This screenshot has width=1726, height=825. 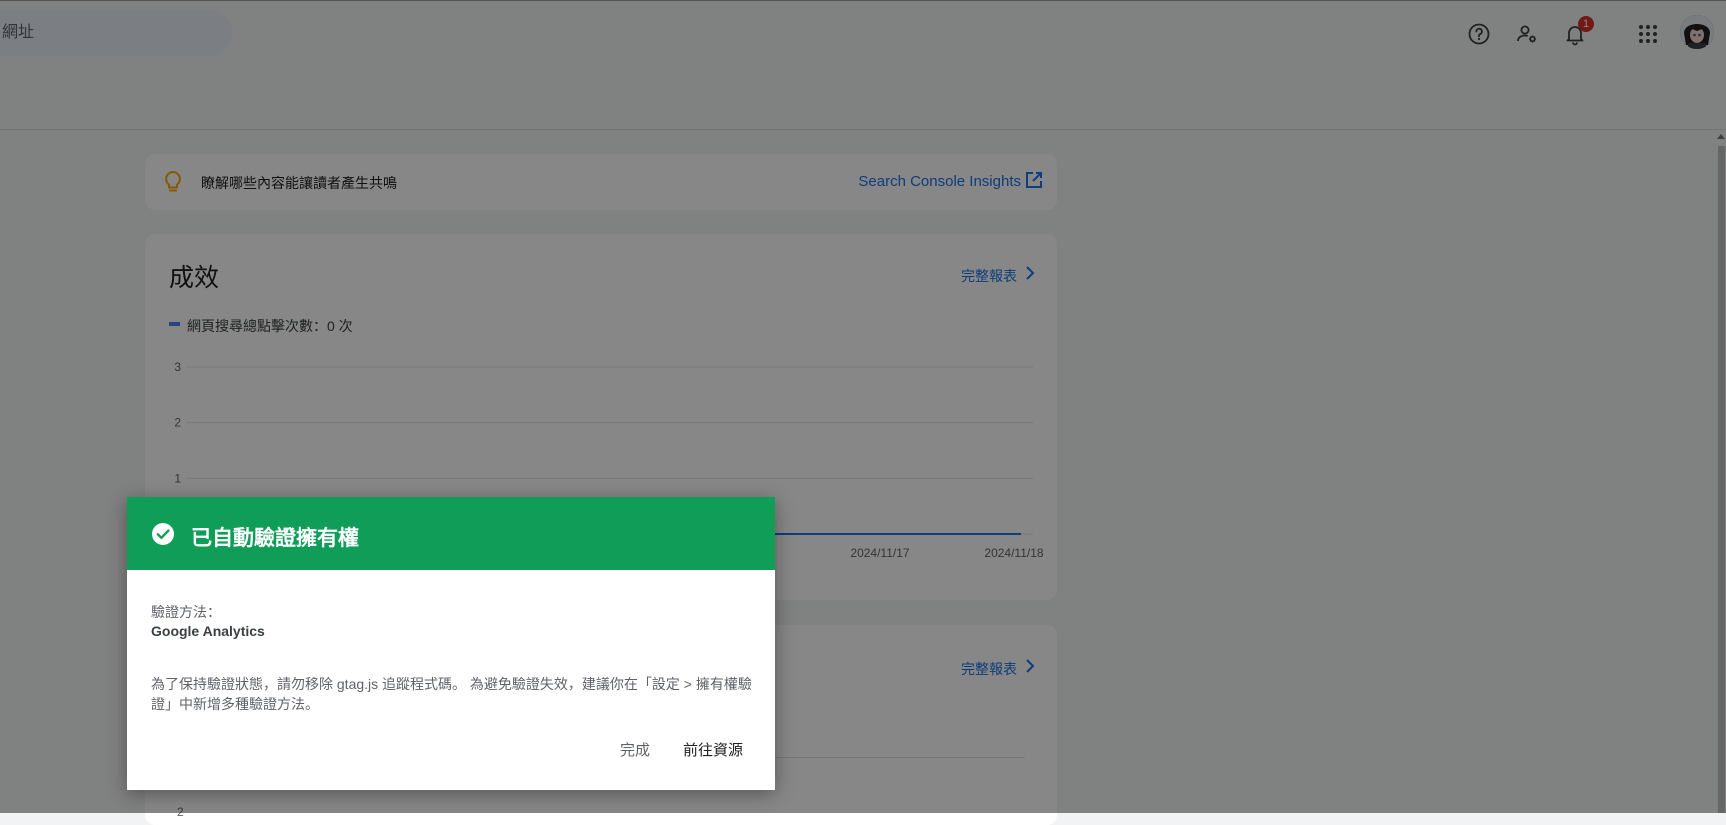 I want to click on dialog-header: 已自動驗證擁有權, so click(x=451, y=533).